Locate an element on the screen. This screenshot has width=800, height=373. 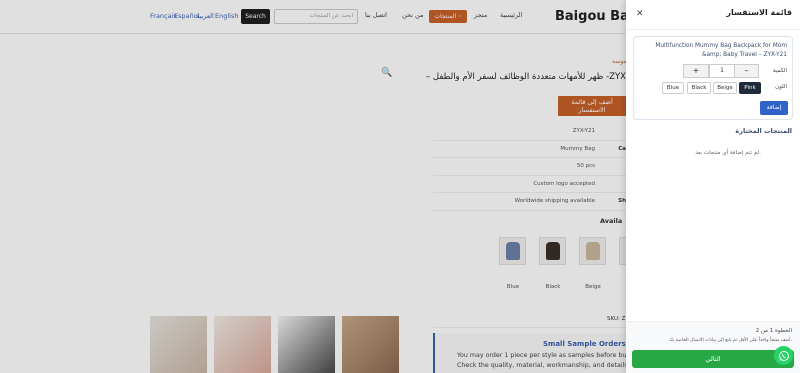
quantity-label: الكمية is located at coordinates (779, 71).